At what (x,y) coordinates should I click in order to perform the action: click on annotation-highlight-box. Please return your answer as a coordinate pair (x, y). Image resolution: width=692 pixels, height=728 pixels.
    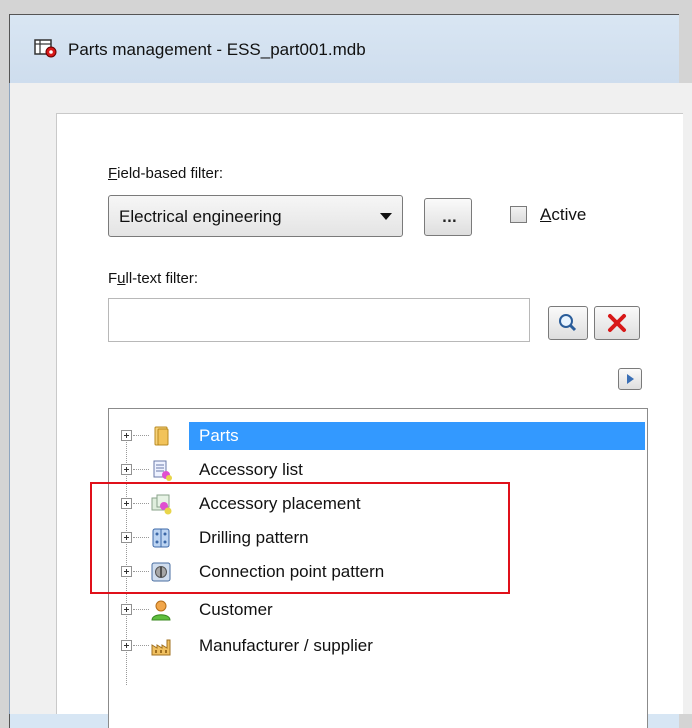
    Looking at the image, I should click on (300, 538).